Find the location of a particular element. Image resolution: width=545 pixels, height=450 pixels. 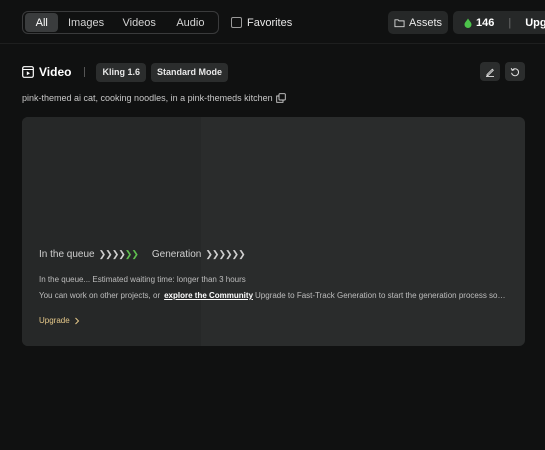

filter-tabs: All Images Videos Audio is located at coordinates (120, 22).